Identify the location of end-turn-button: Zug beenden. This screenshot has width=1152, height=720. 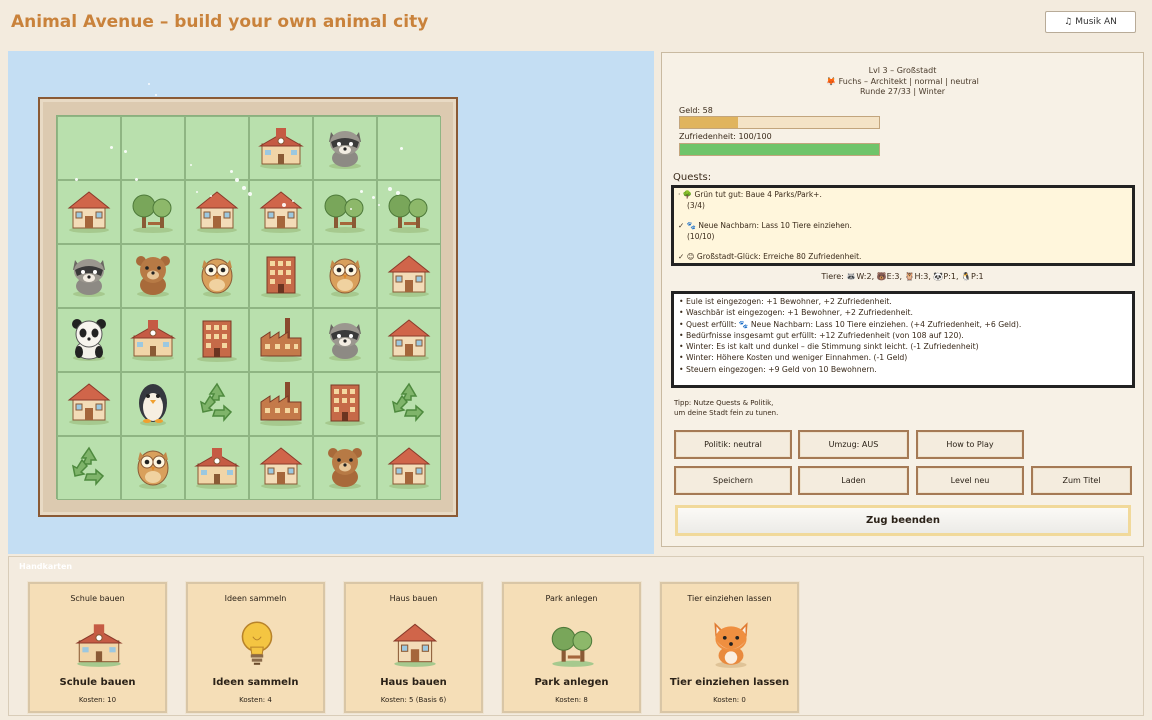
(903, 520).